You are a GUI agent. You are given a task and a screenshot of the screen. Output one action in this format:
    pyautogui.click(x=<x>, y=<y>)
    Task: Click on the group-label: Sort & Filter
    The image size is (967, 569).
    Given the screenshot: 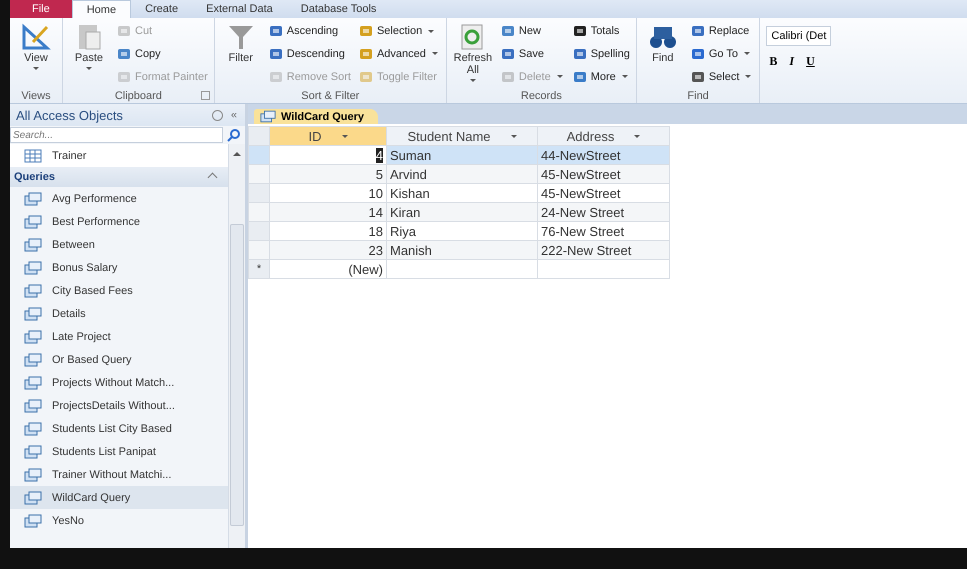 What is the action you would take?
    pyautogui.click(x=330, y=96)
    